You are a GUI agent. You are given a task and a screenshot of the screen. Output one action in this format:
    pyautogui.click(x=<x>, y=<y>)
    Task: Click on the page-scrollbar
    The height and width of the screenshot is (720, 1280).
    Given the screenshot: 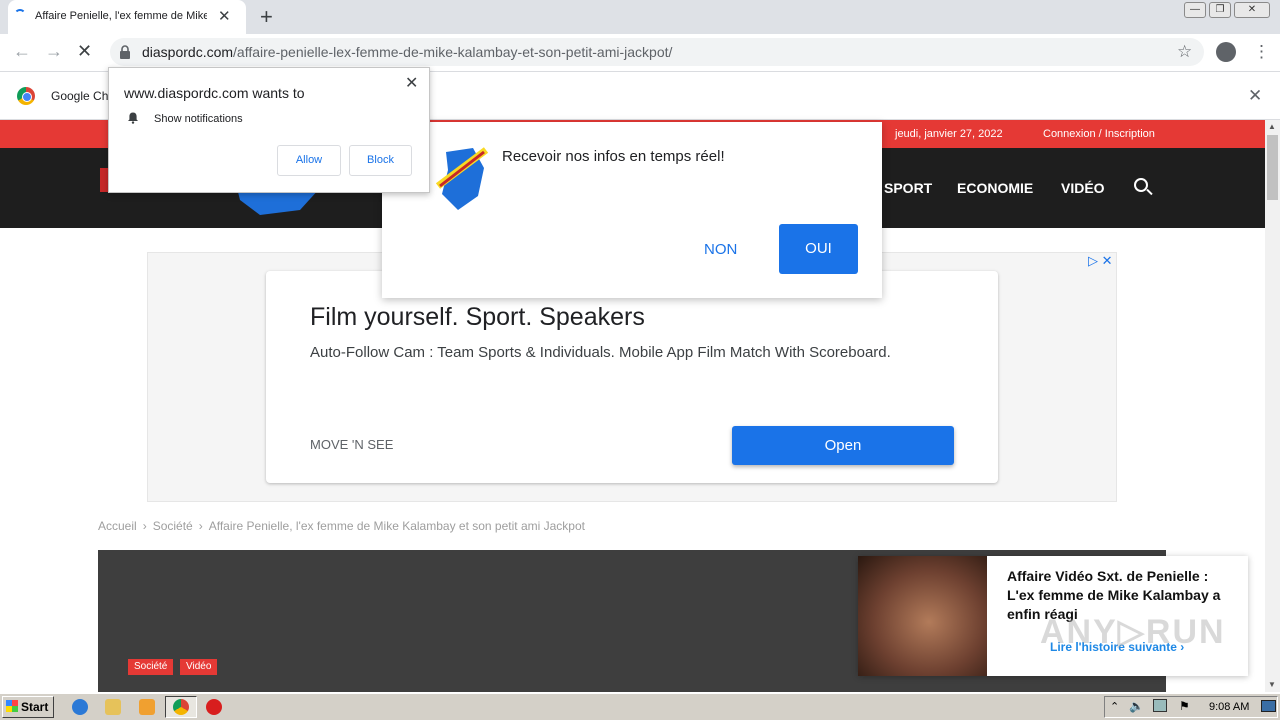 What is the action you would take?
    pyautogui.click(x=1272, y=406)
    